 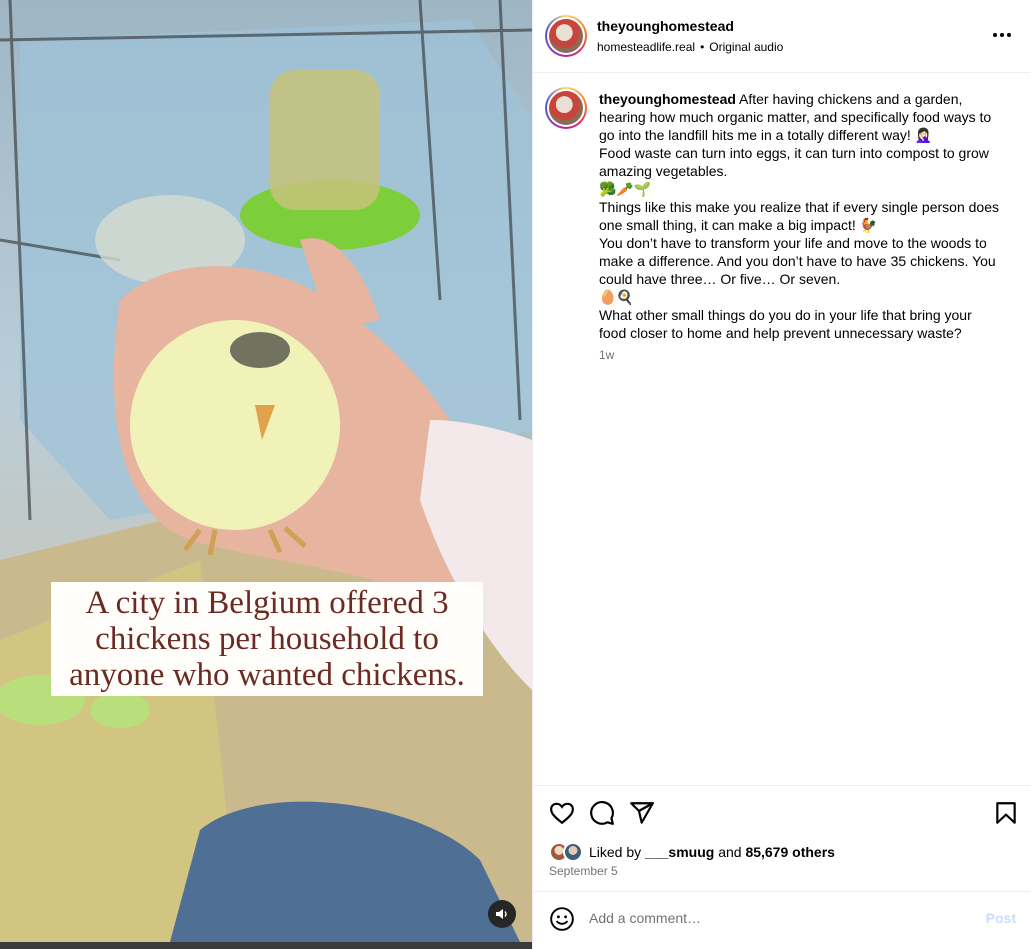 I want to click on comment-input, so click(x=779, y=918).